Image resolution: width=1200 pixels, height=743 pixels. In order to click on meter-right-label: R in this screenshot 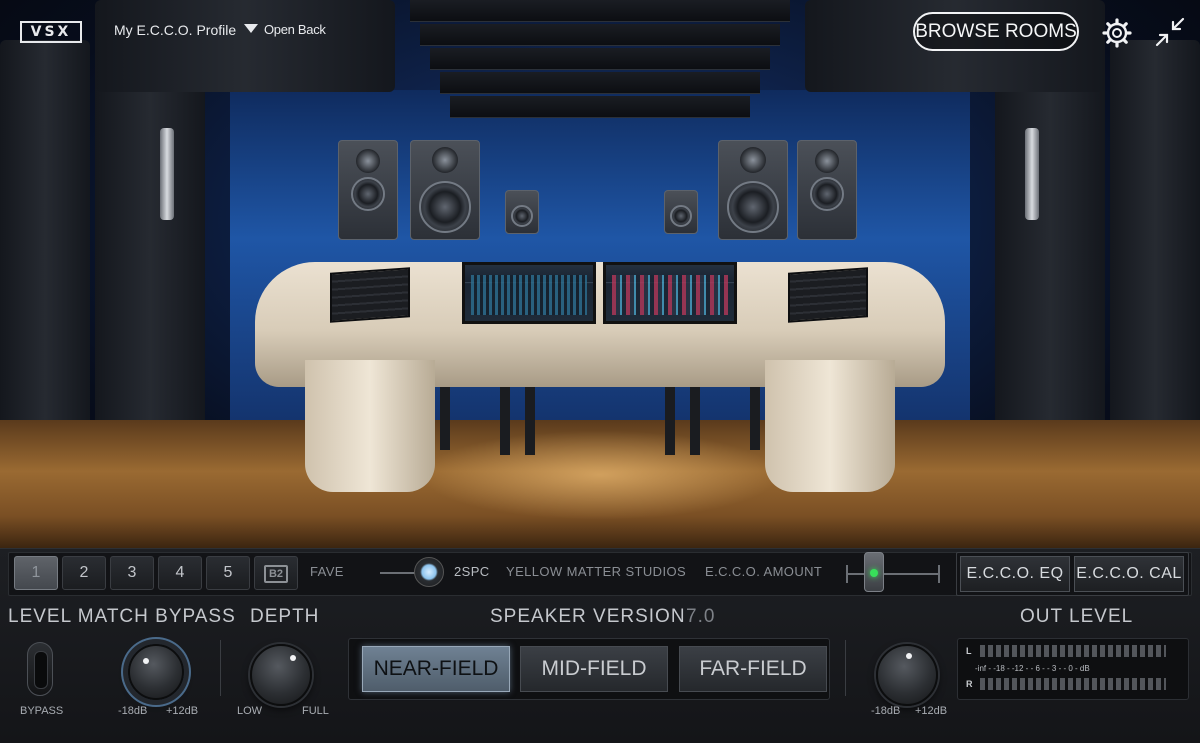, I will do `click(969, 684)`.